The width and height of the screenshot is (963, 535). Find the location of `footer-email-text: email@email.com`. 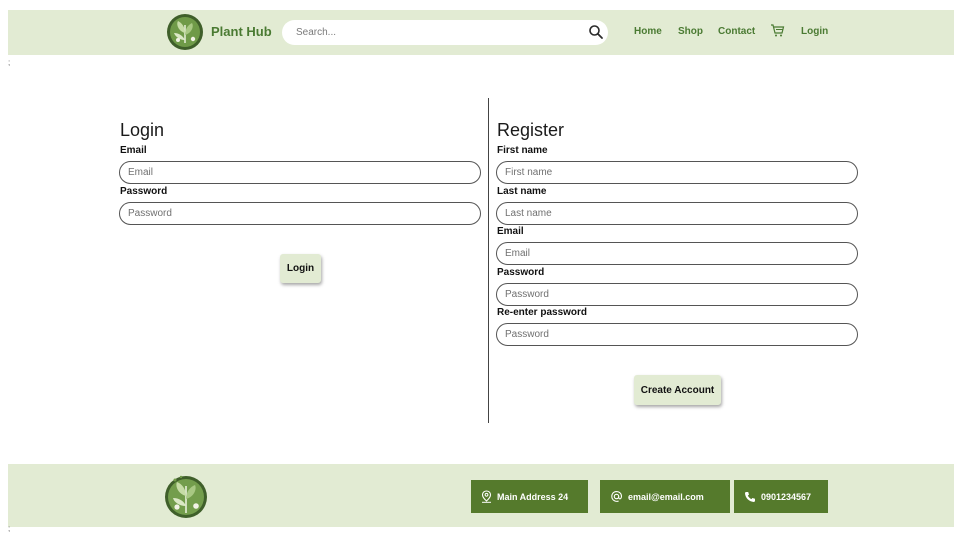

footer-email-text: email@email.com is located at coordinates (666, 496).